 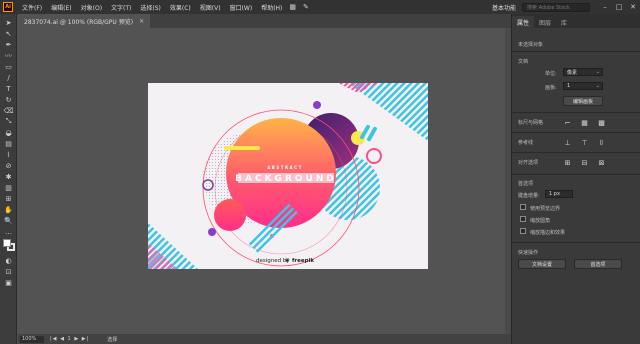 What do you see at coordinates (8, 198) in the screenshot?
I see `artboard-tool-icon: ⊞` at bounding box center [8, 198].